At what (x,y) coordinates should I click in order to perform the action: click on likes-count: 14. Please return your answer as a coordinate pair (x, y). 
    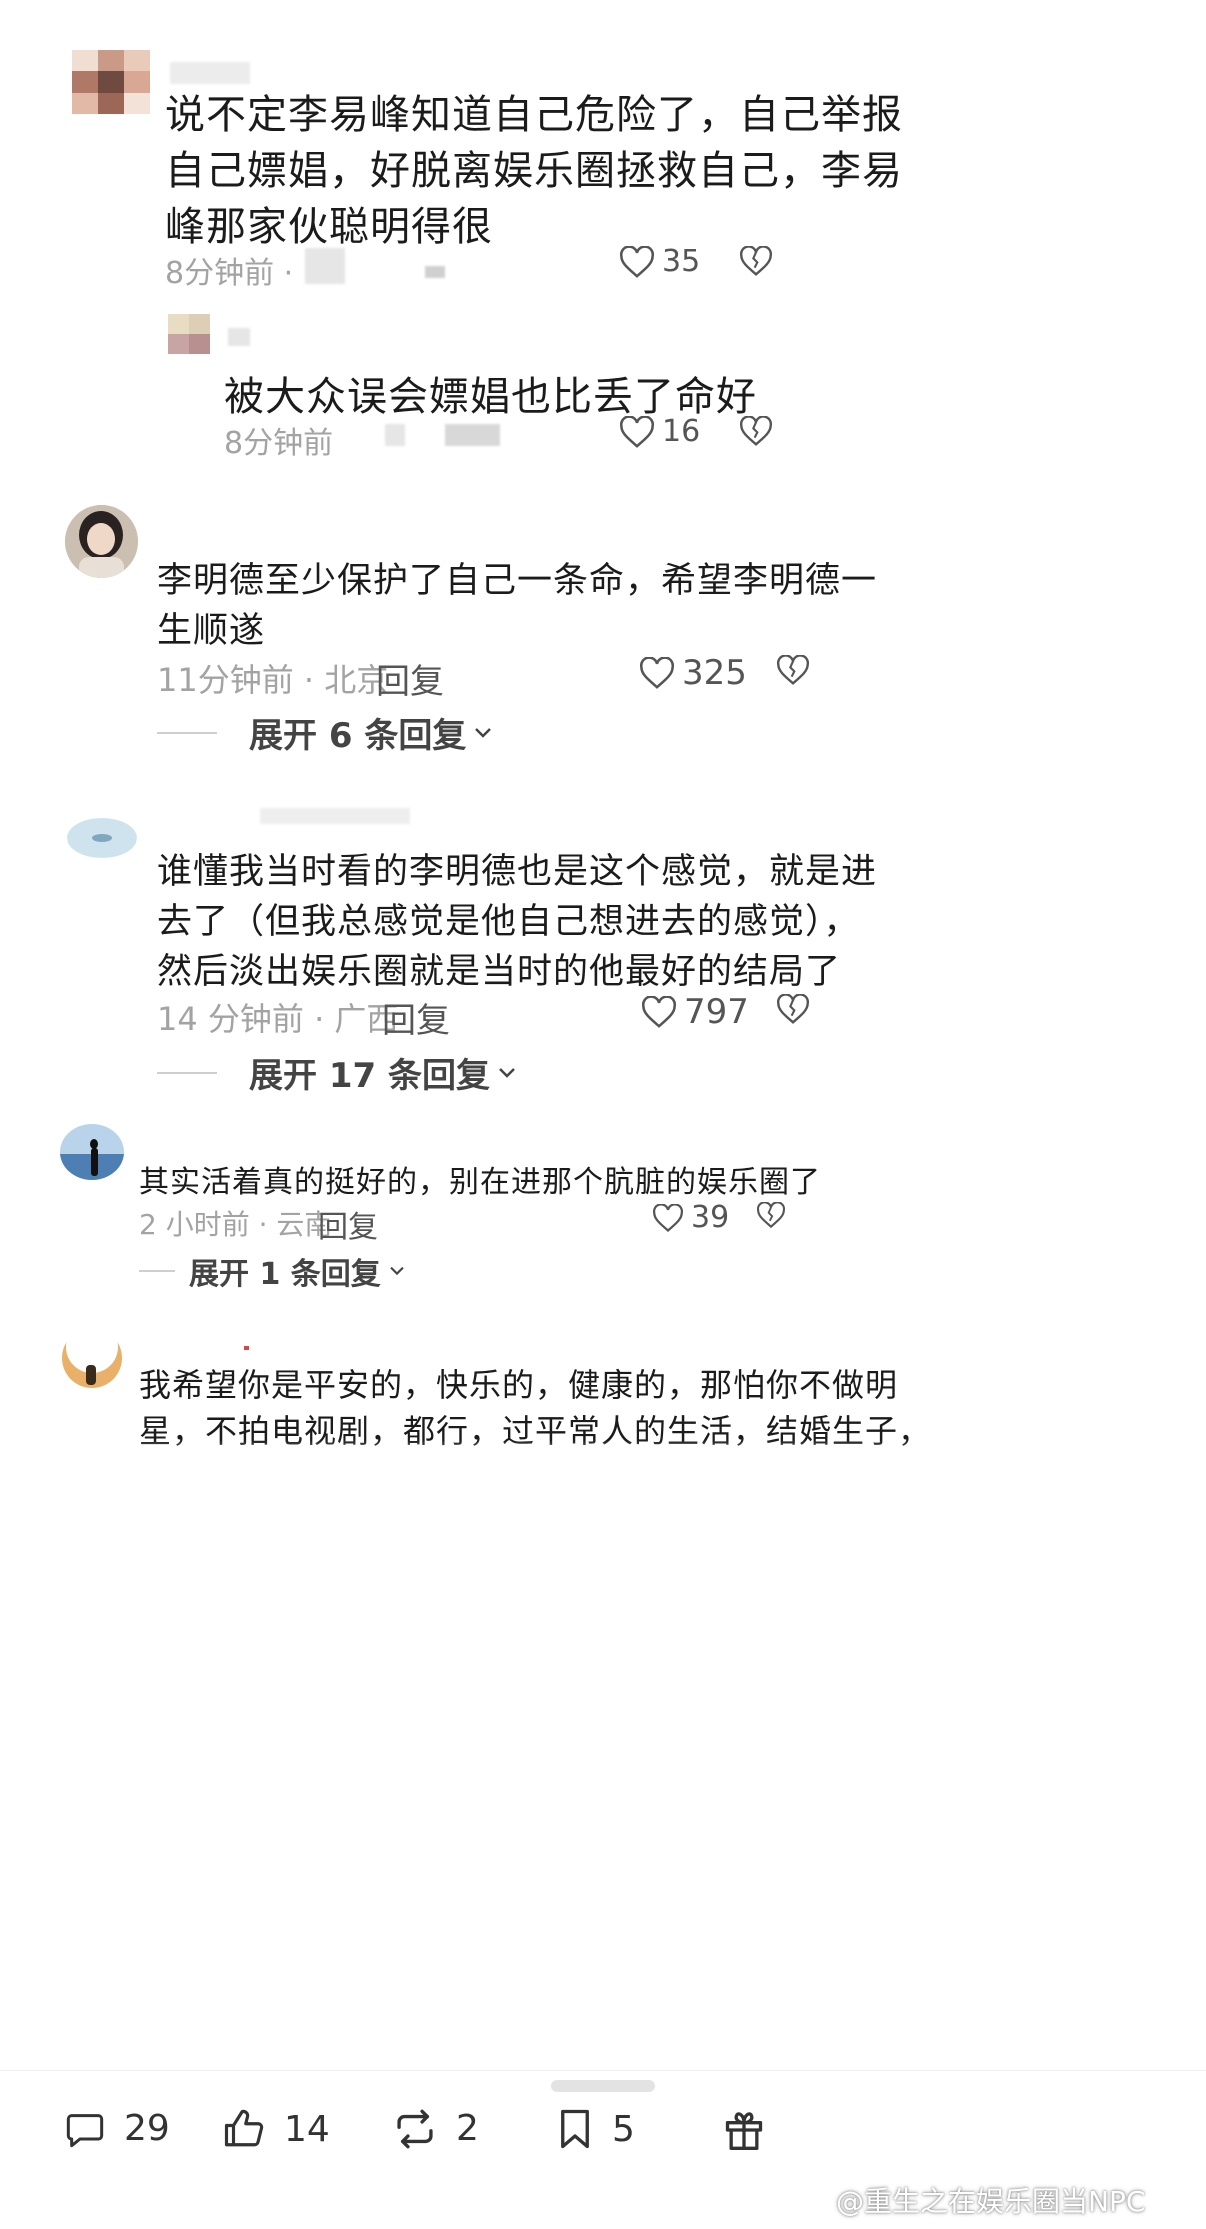
    Looking at the image, I should click on (307, 2129).